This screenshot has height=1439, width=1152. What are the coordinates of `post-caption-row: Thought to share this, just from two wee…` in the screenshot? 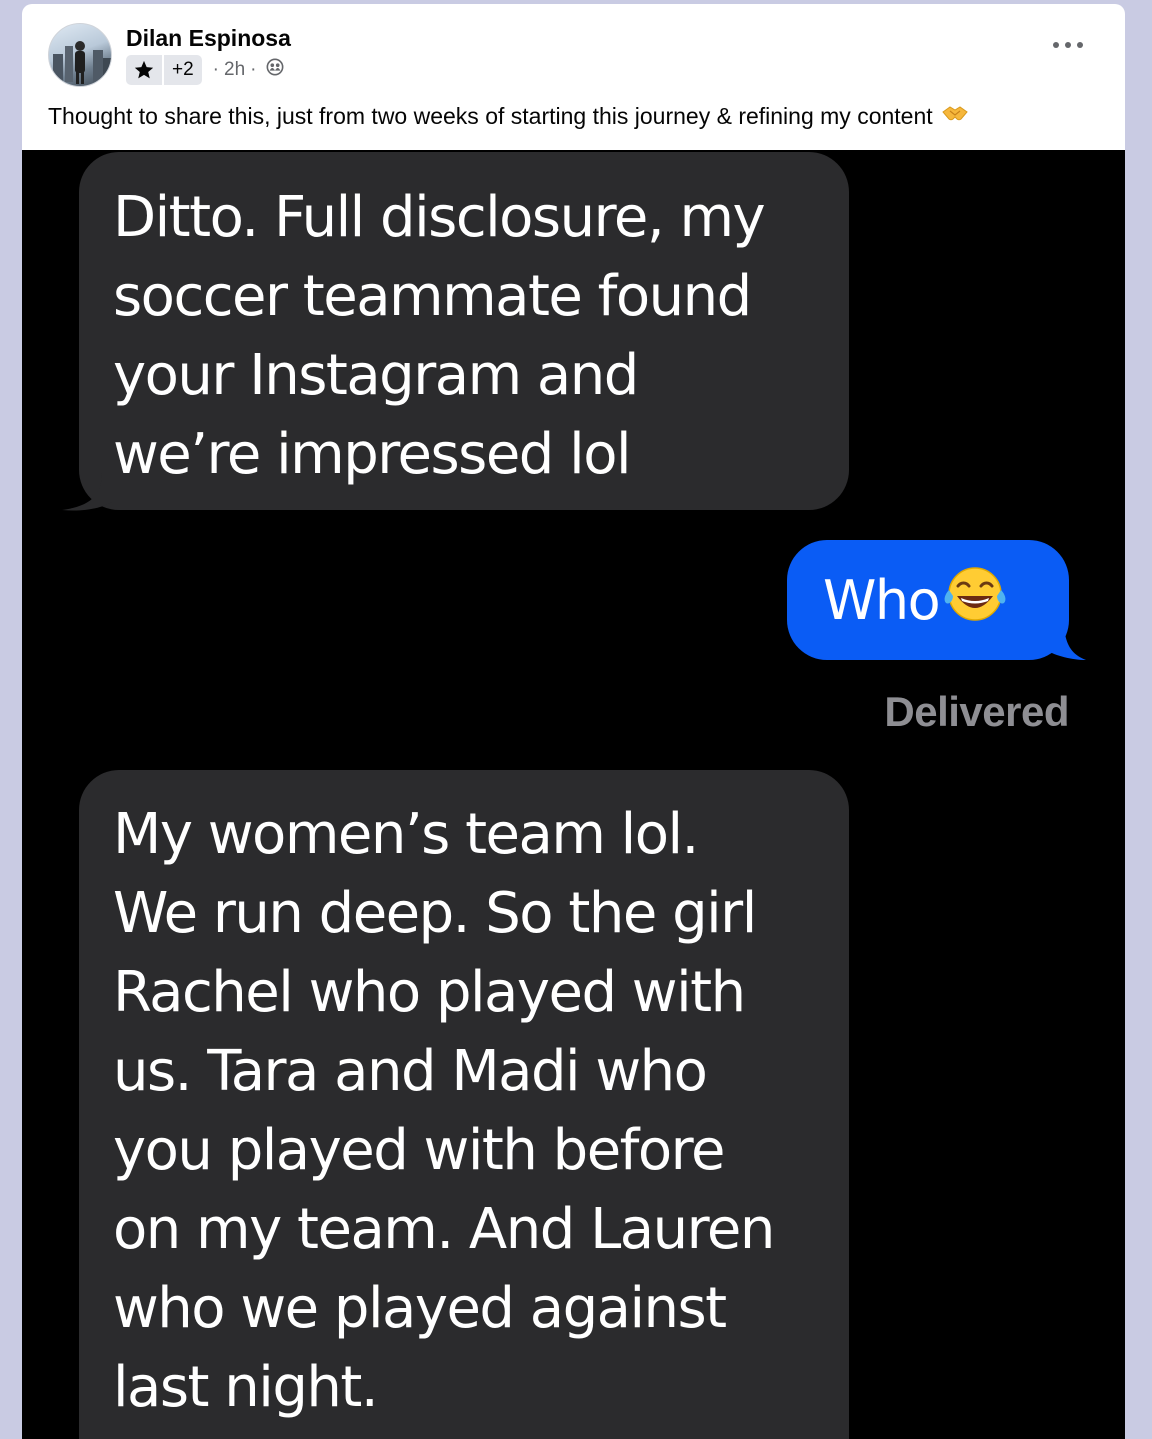 It's located at (508, 116).